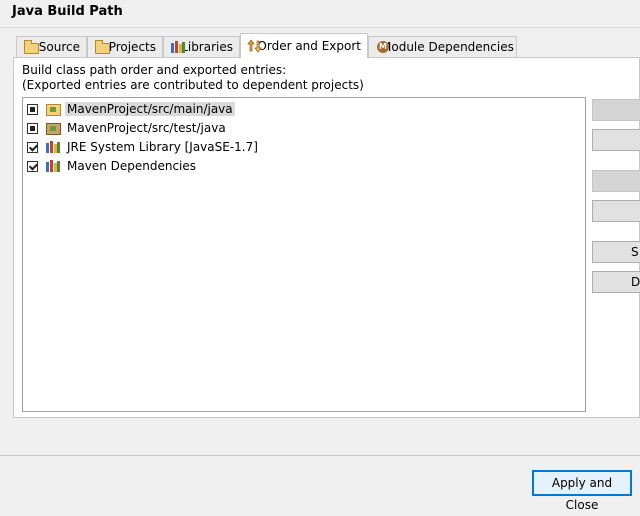 Image resolution: width=640 pixels, height=516 pixels. I want to click on tab-module-label: Module Dependencies, so click(447, 47).